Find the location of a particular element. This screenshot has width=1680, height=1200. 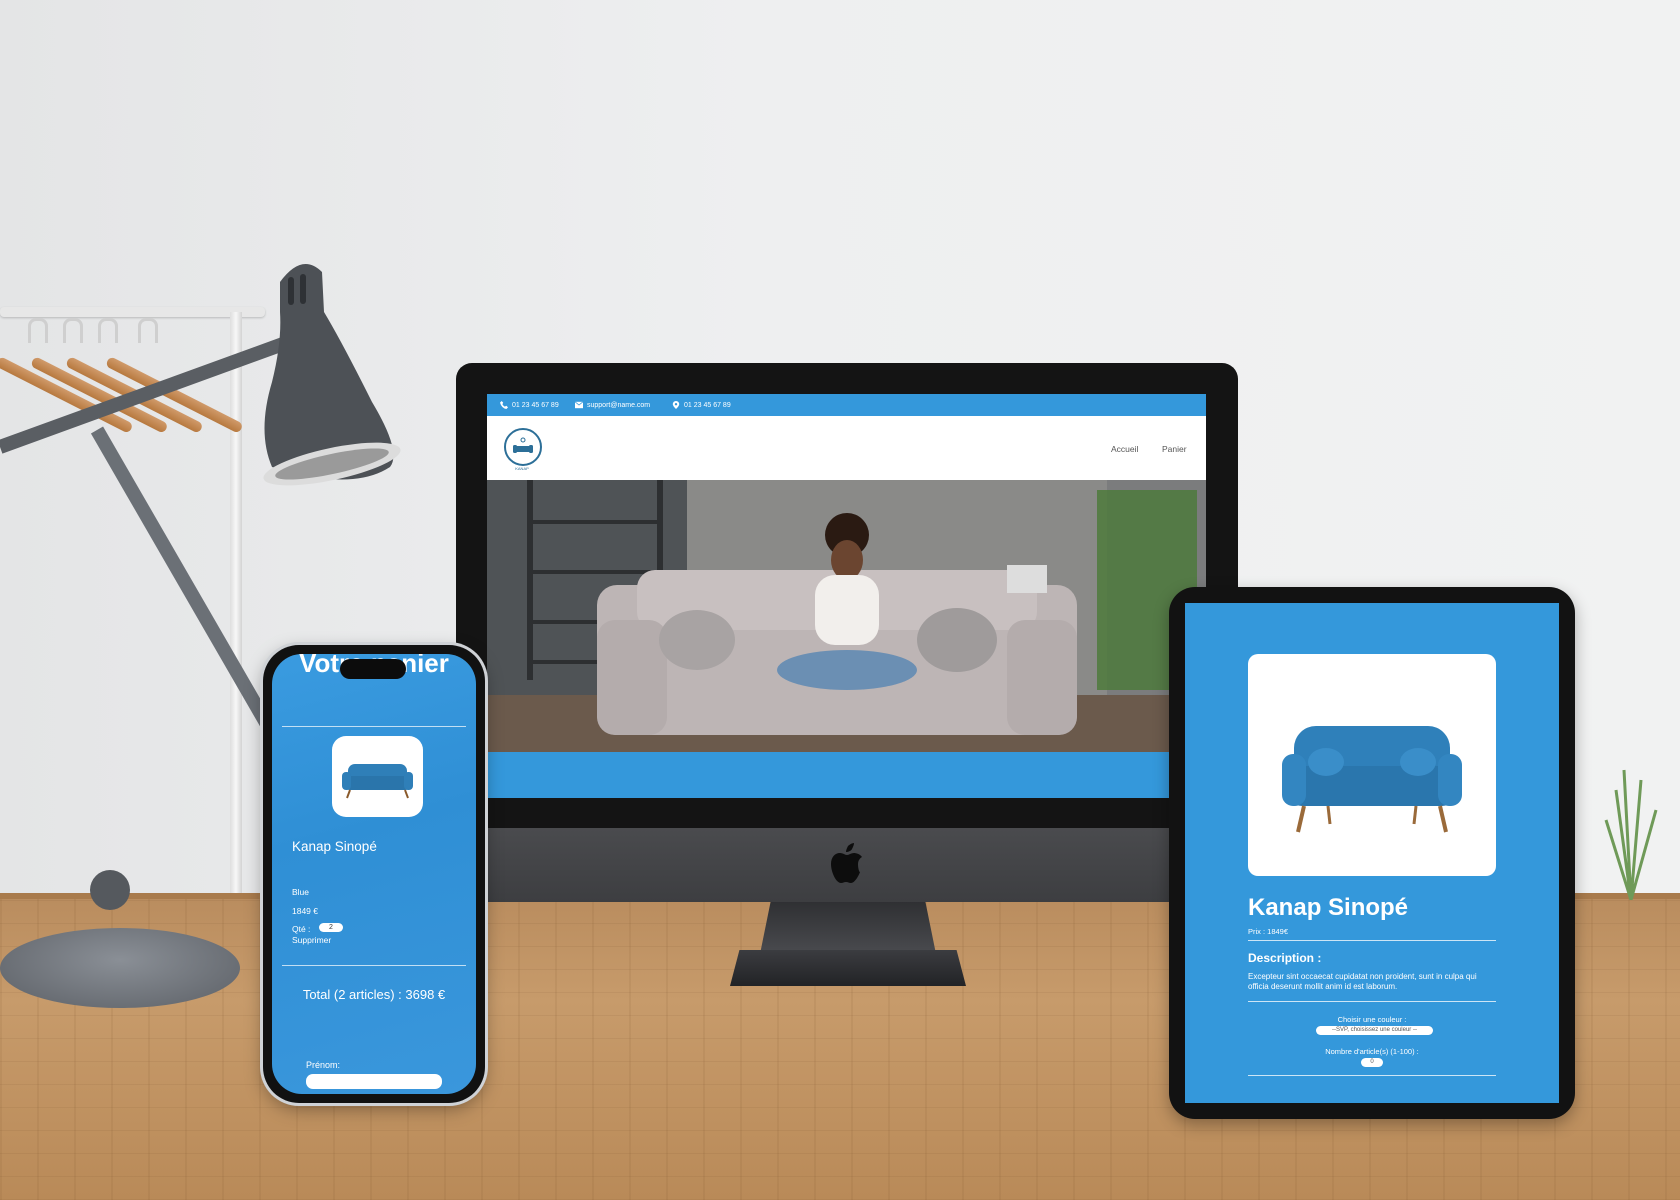

lamp-joint is located at coordinates (110, 890).